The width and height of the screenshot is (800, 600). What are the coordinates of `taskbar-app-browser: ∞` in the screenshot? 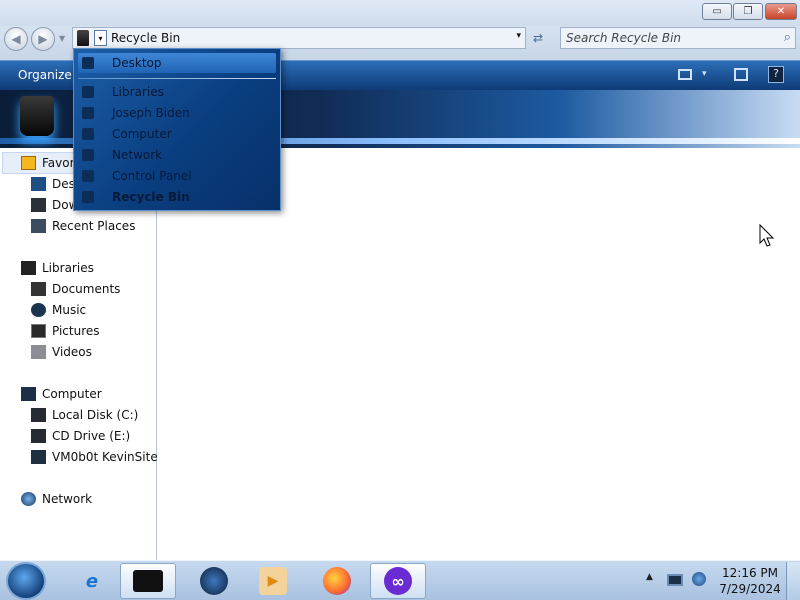 It's located at (398, 581).